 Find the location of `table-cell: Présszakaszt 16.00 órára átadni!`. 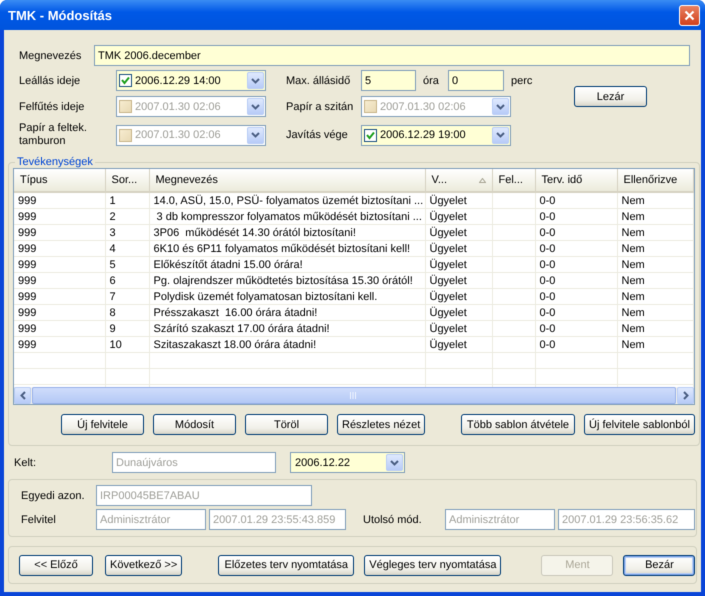

table-cell: Présszakaszt 16.00 órára átadni! is located at coordinates (236, 312).